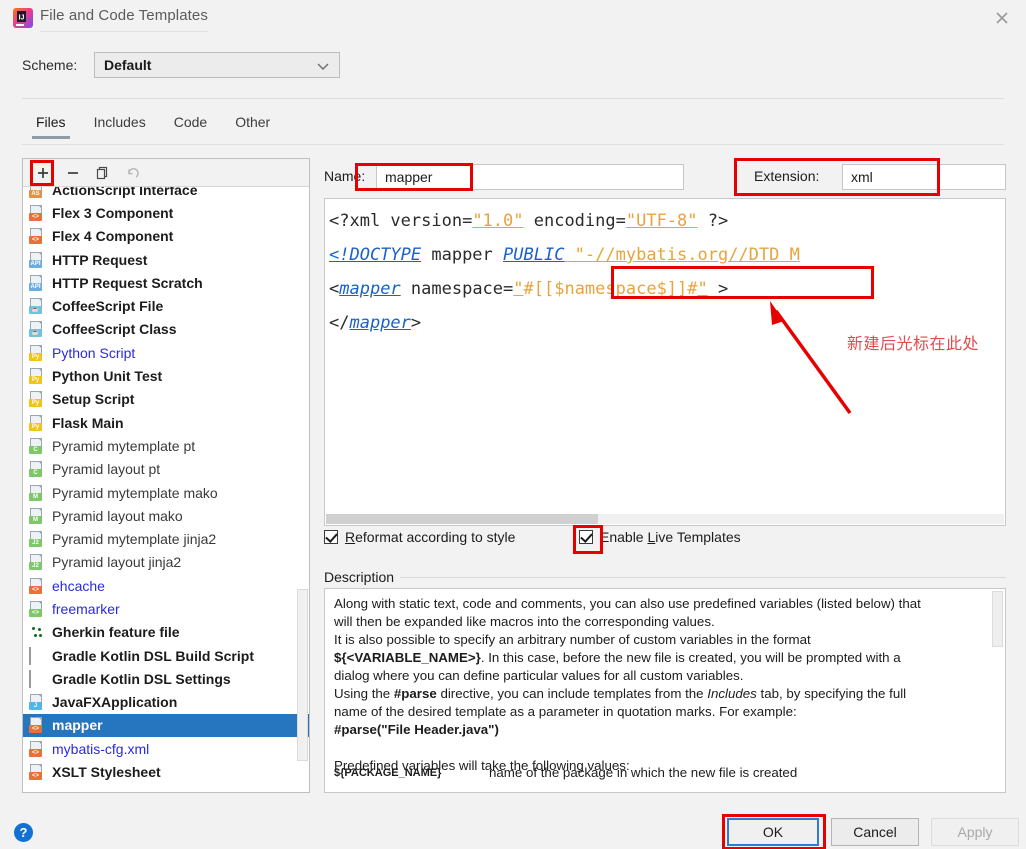 Image resolution: width=1026 pixels, height=849 pixels. What do you see at coordinates (166, 748) in the screenshot?
I see `list-item: <> mybatis-cfg.xml` at bounding box center [166, 748].